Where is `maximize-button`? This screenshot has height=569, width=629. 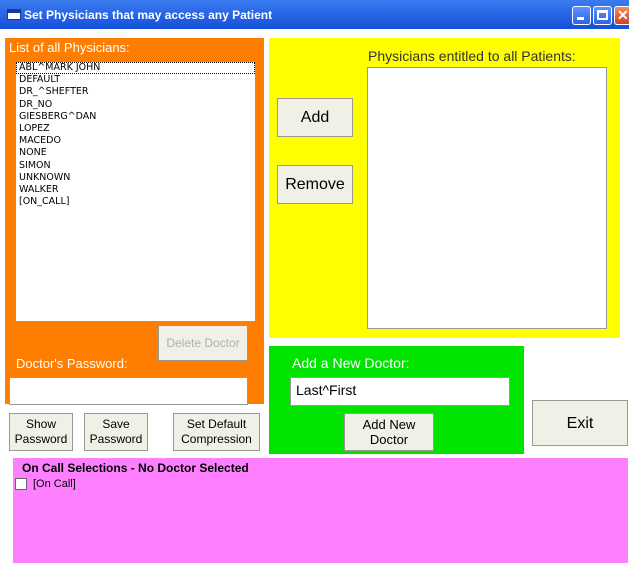 maximize-button is located at coordinates (602, 15).